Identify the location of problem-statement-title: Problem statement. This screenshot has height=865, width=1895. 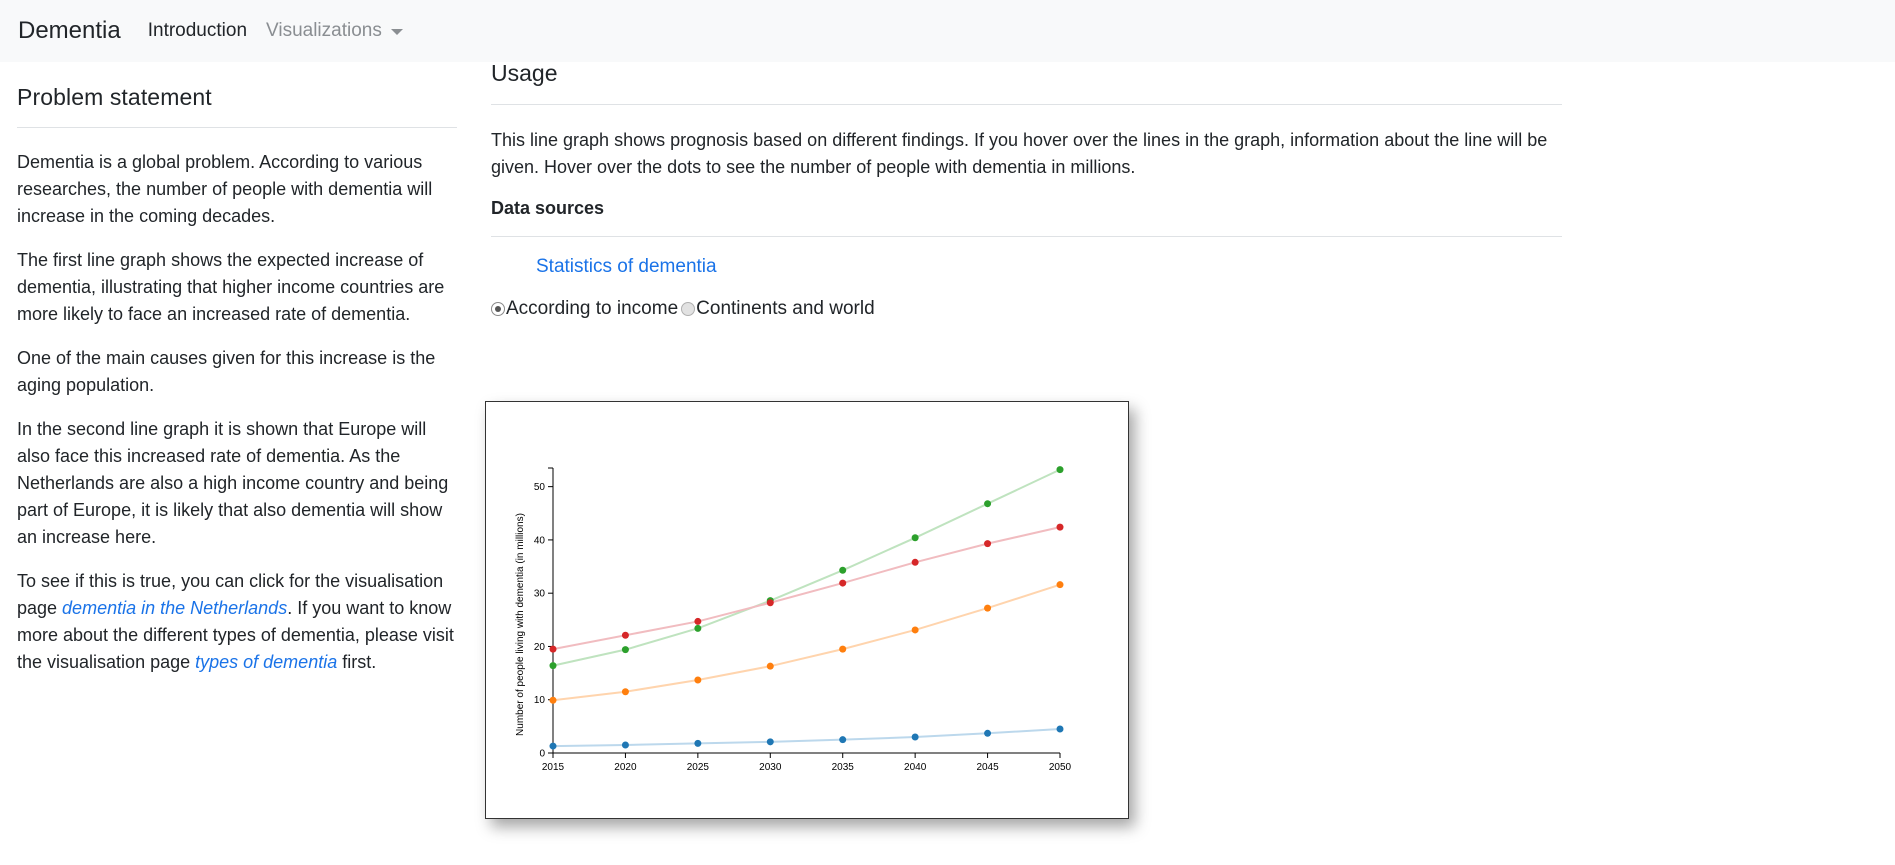
(237, 106).